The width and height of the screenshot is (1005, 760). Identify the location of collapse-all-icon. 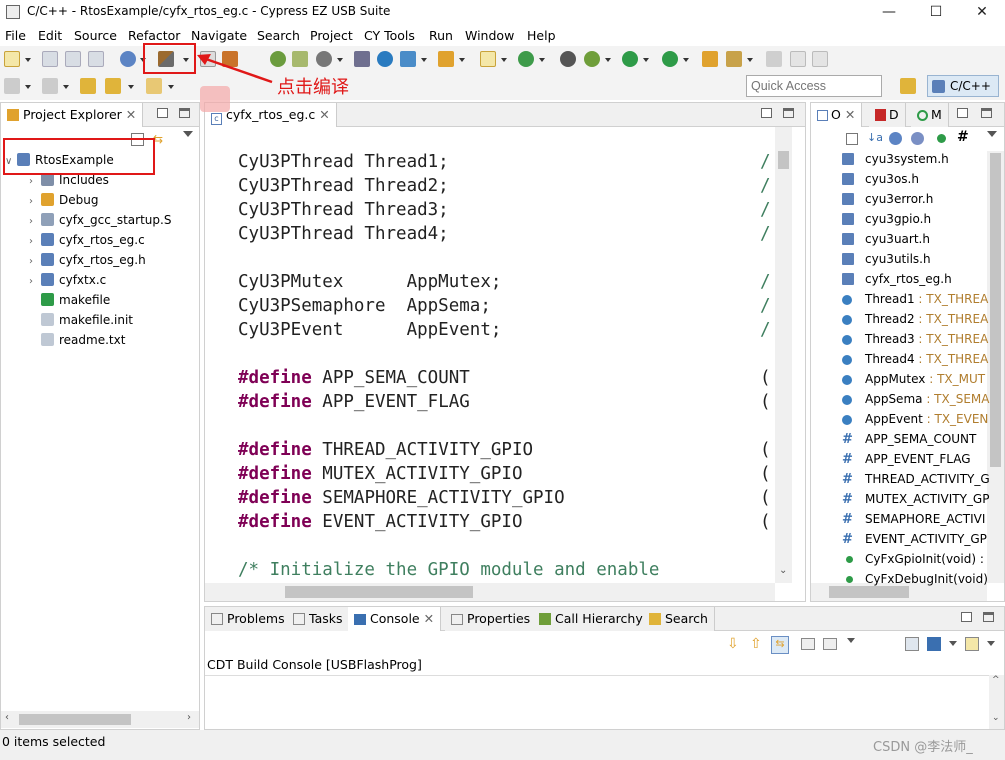
(852, 139).